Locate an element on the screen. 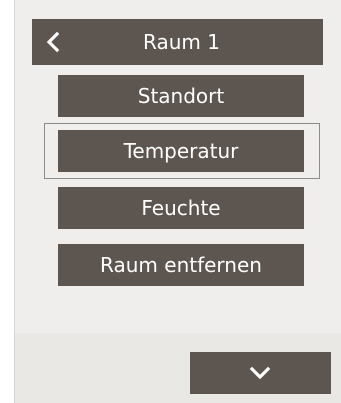 The height and width of the screenshot is (403, 341). page-title: Raum 1 is located at coordinates (181, 42).